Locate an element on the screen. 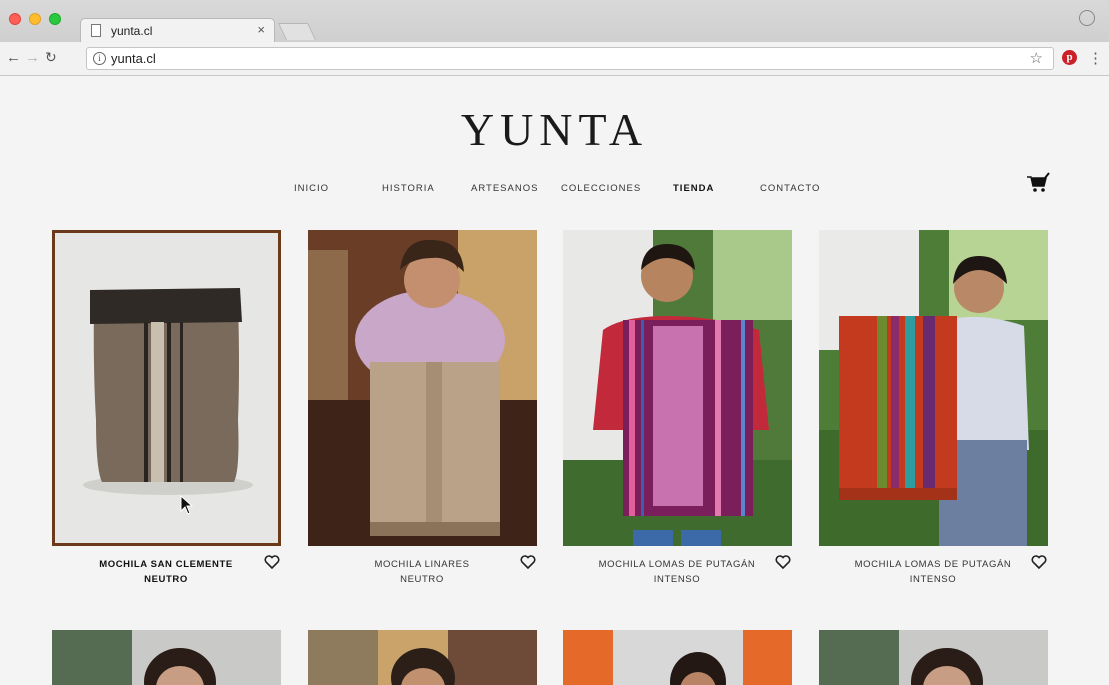  browser-toolbar: ← → ↻ i yunta.cl ☆ p ⋮ is located at coordinates (554, 59).